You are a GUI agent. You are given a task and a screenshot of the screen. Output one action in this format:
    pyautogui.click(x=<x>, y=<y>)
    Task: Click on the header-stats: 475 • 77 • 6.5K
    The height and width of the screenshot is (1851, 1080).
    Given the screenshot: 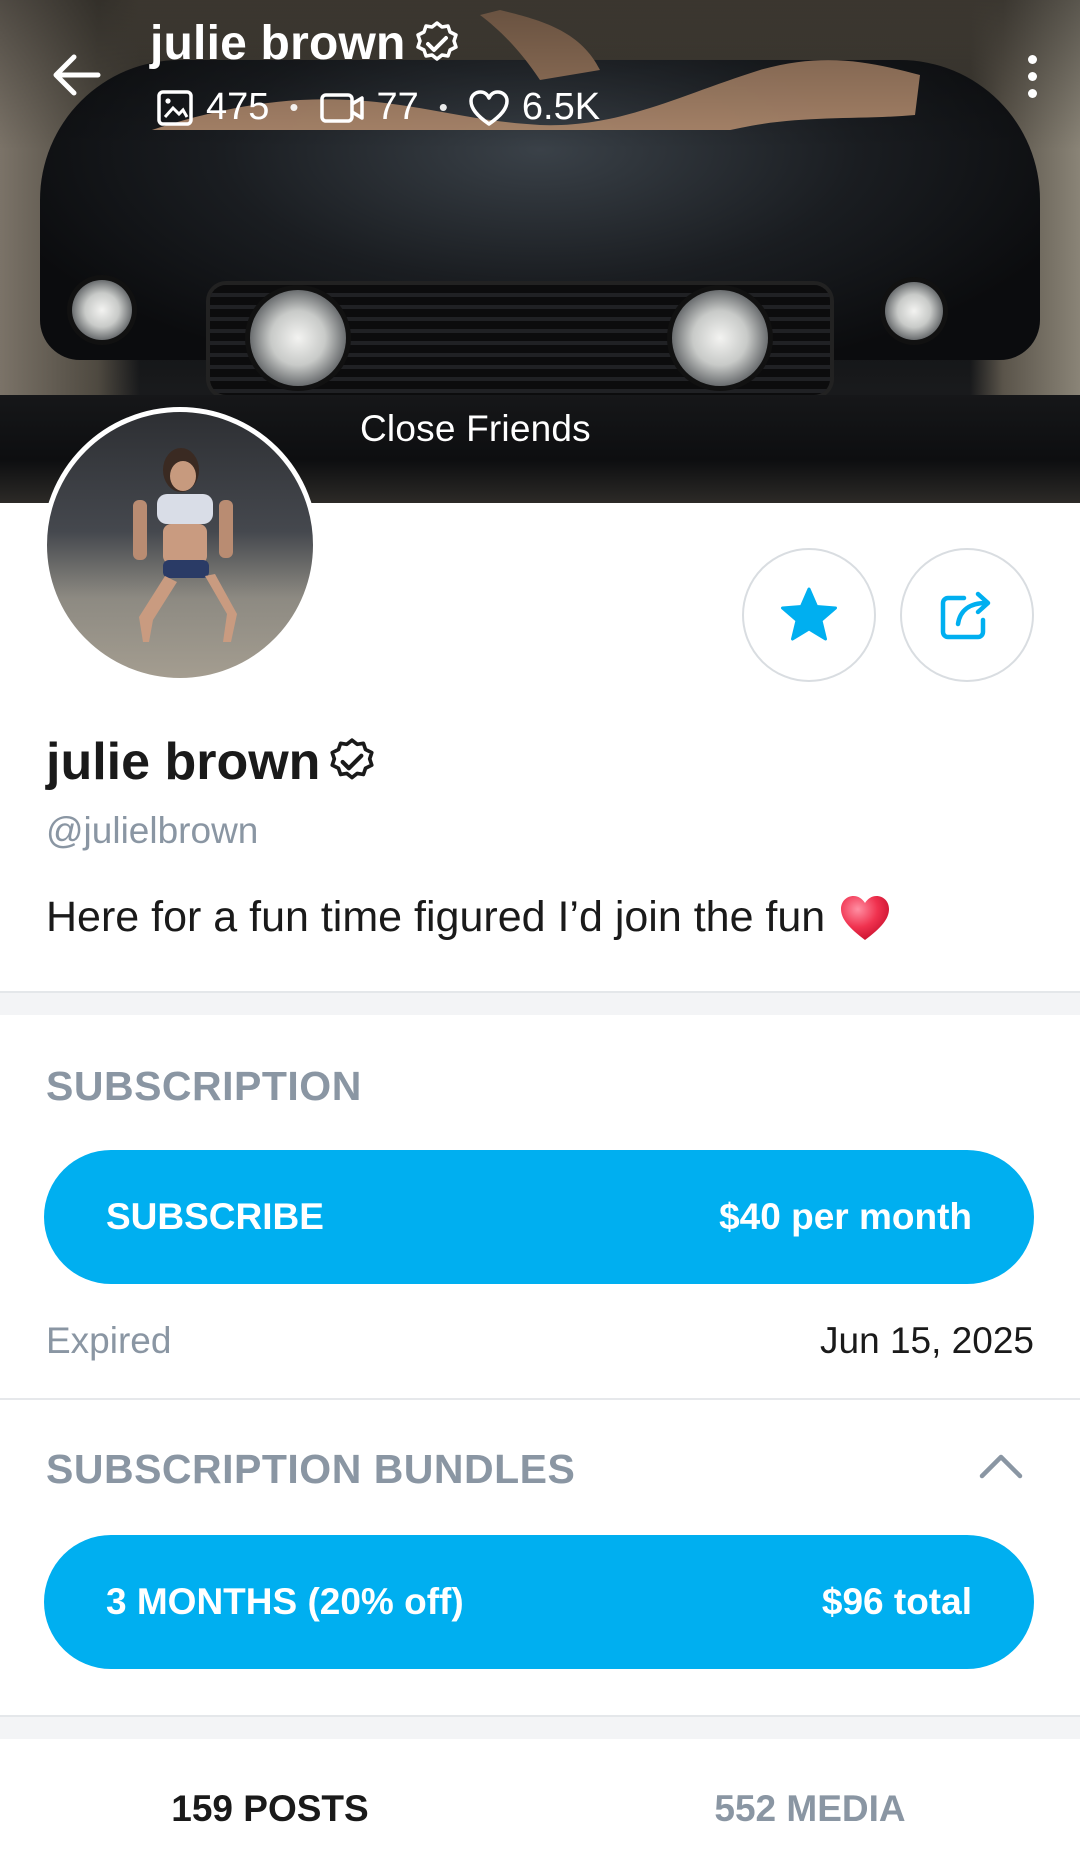 What is the action you would take?
    pyautogui.click(x=378, y=107)
    